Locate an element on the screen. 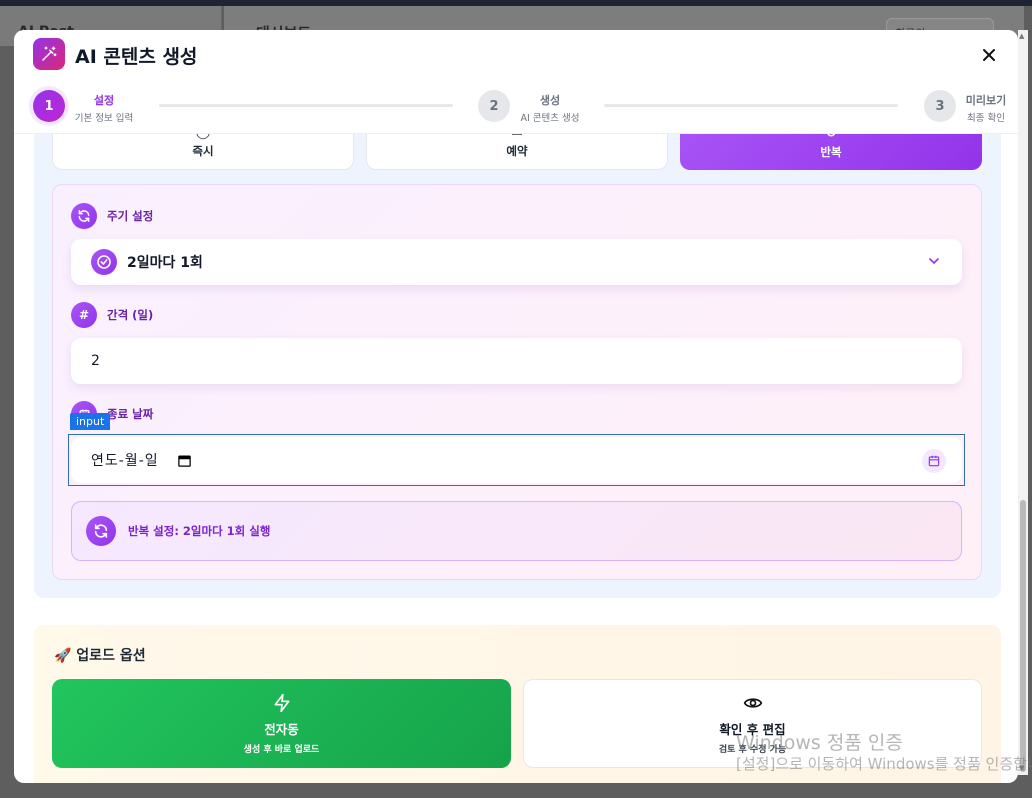  scrollbar-thumb is located at coordinates (1023, 636).